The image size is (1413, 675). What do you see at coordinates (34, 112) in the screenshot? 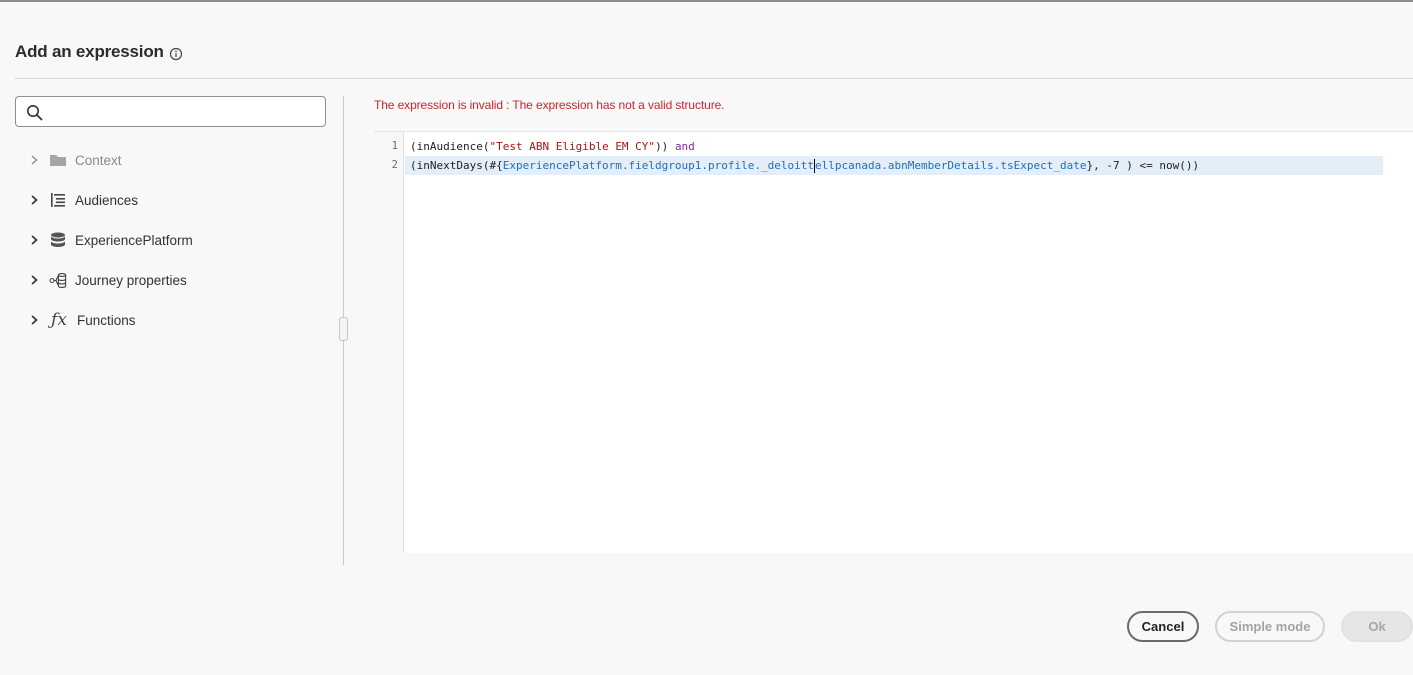
I see `search-icon` at bounding box center [34, 112].